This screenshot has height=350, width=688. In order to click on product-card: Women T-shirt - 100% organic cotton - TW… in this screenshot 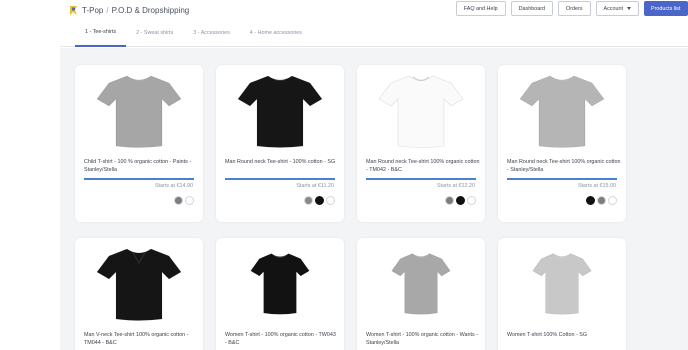, I will do `click(280, 294)`.